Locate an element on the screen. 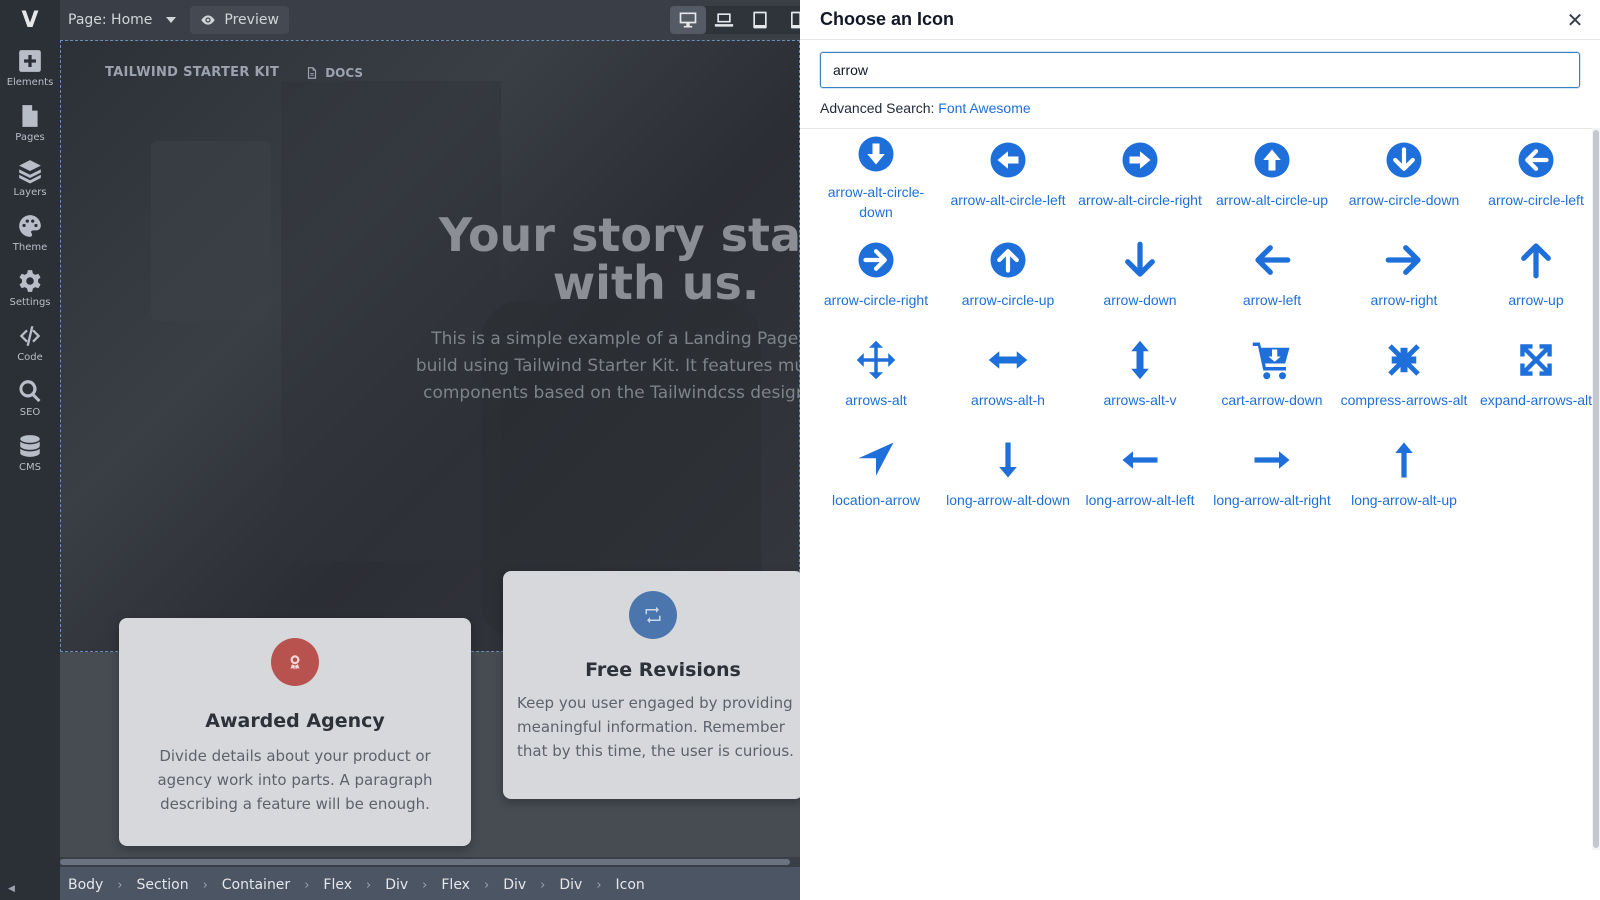 Image resolution: width=1600 pixels, height=900 pixels. rail-item-theme: Theme is located at coordinates (30, 232).